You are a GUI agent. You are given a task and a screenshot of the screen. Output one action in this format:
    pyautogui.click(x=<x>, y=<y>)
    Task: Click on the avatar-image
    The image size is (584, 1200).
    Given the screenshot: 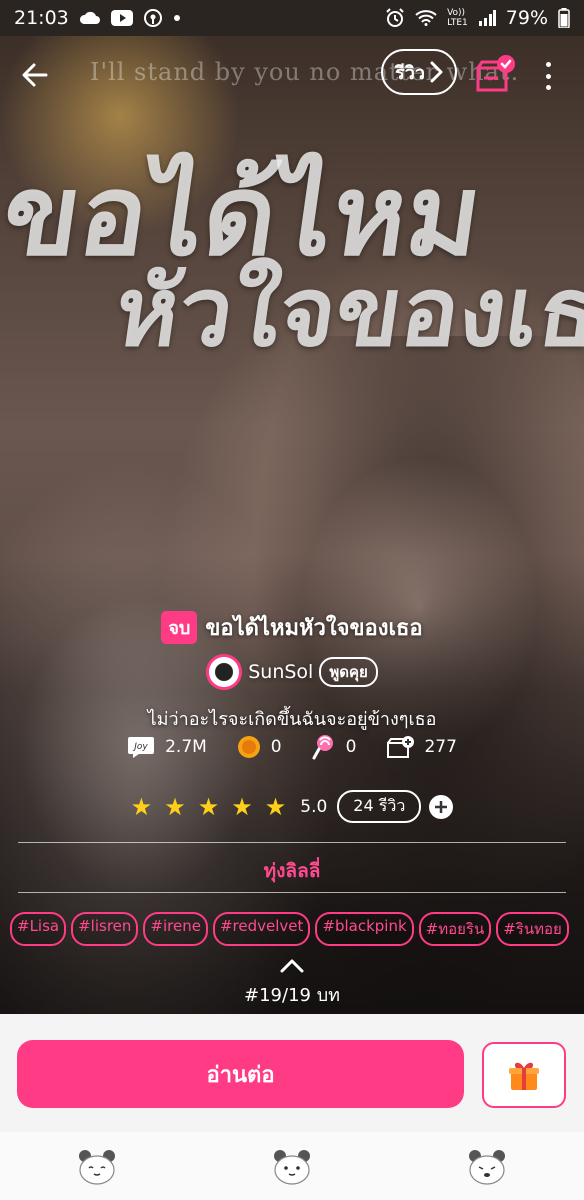 What is the action you would take?
    pyautogui.click(x=224, y=672)
    